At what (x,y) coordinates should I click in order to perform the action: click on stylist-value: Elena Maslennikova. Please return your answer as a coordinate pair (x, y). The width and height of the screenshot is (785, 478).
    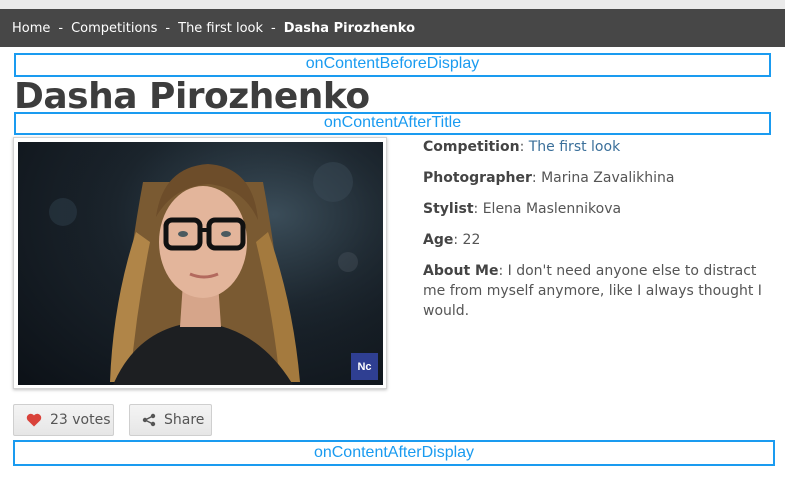
    Looking at the image, I should click on (552, 209).